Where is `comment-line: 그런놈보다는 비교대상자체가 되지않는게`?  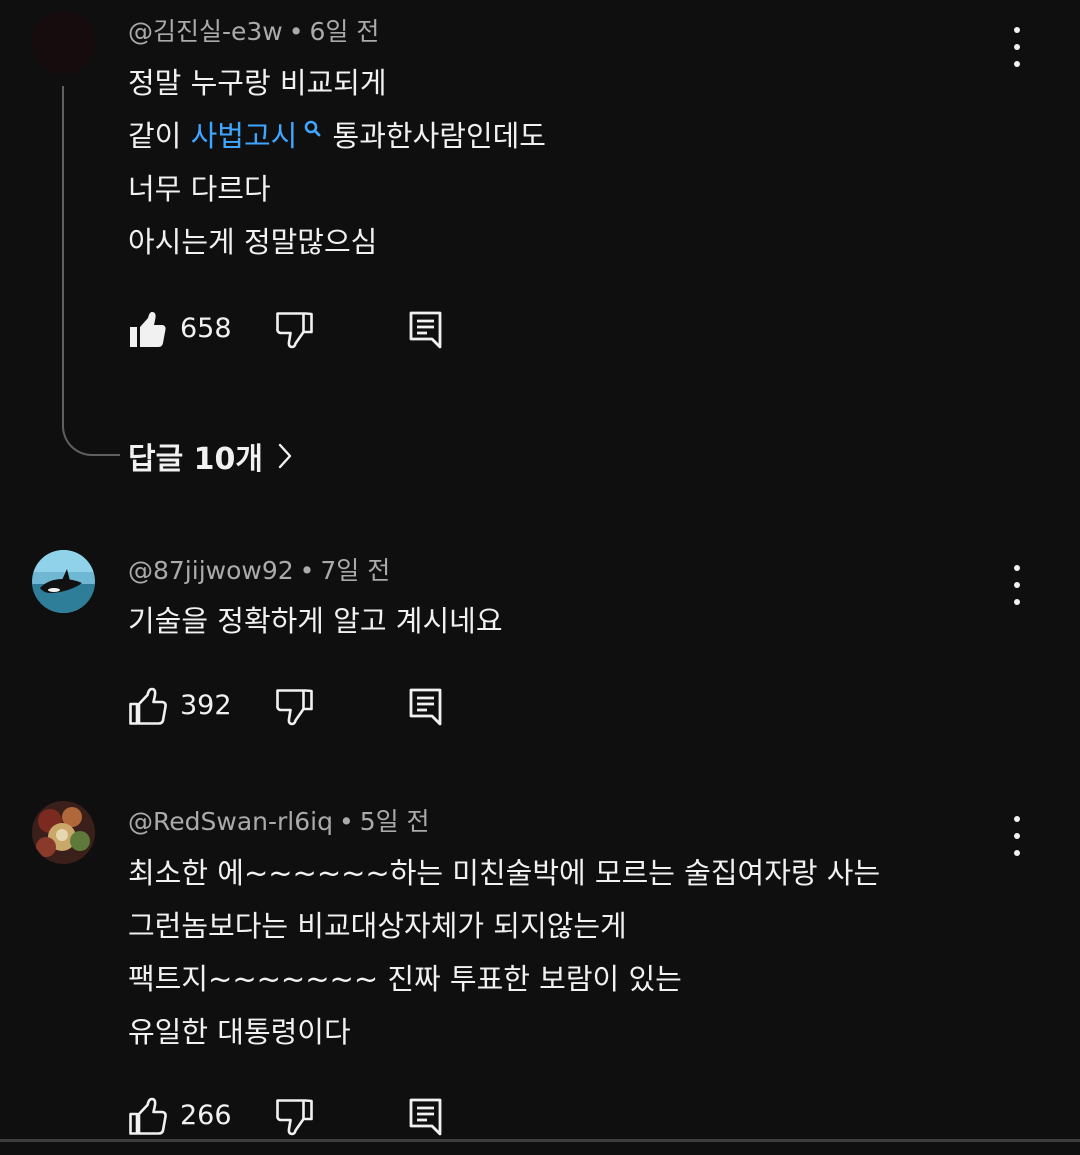 comment-line: 그런놈보다는 비교대상자체가 되지않는게 is located at coordinates (377, 926).